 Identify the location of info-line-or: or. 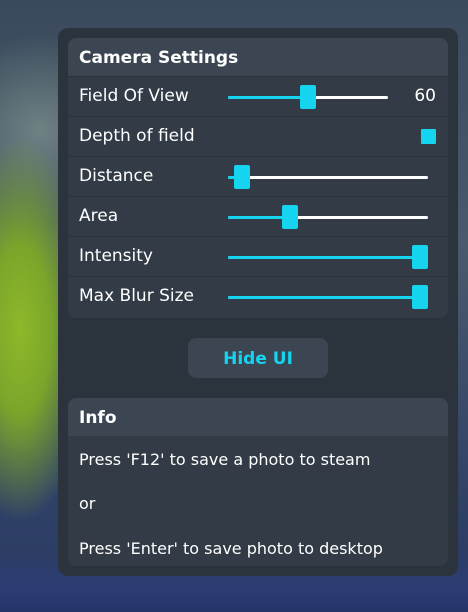
(87, 503).